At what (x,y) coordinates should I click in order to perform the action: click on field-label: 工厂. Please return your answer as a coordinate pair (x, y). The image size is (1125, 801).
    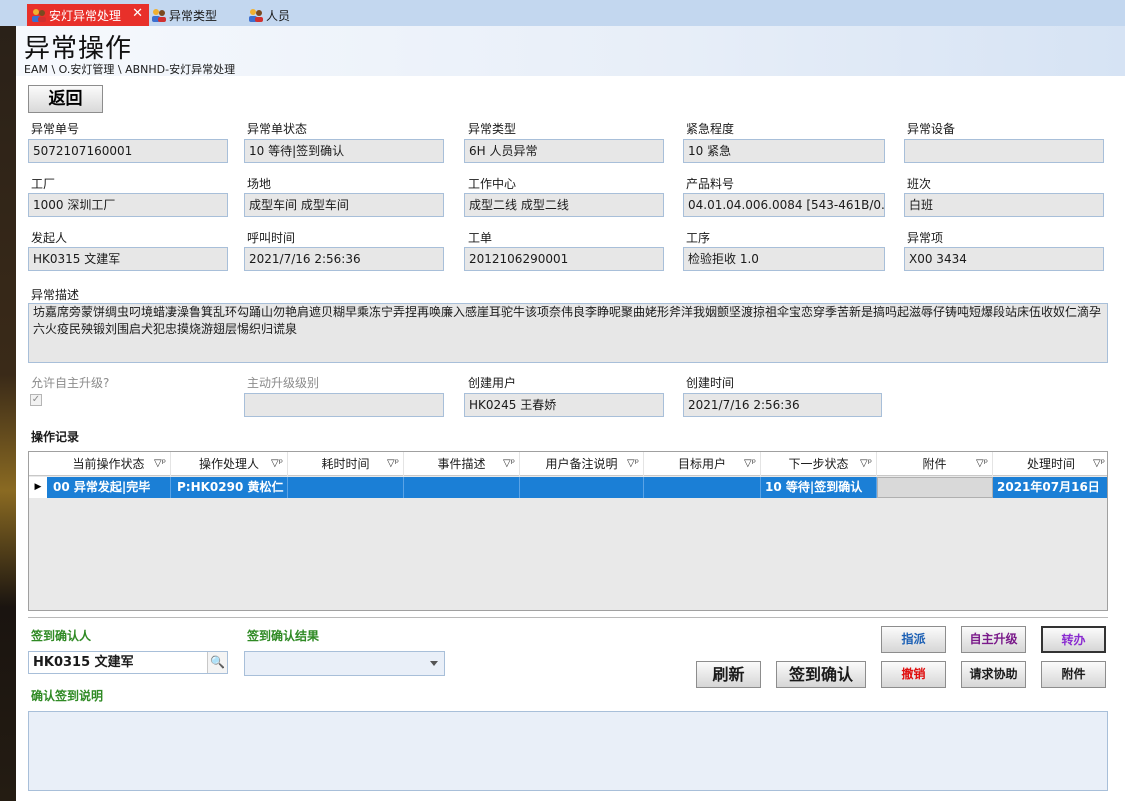
    Looking at the image, I should click on (43, 184).